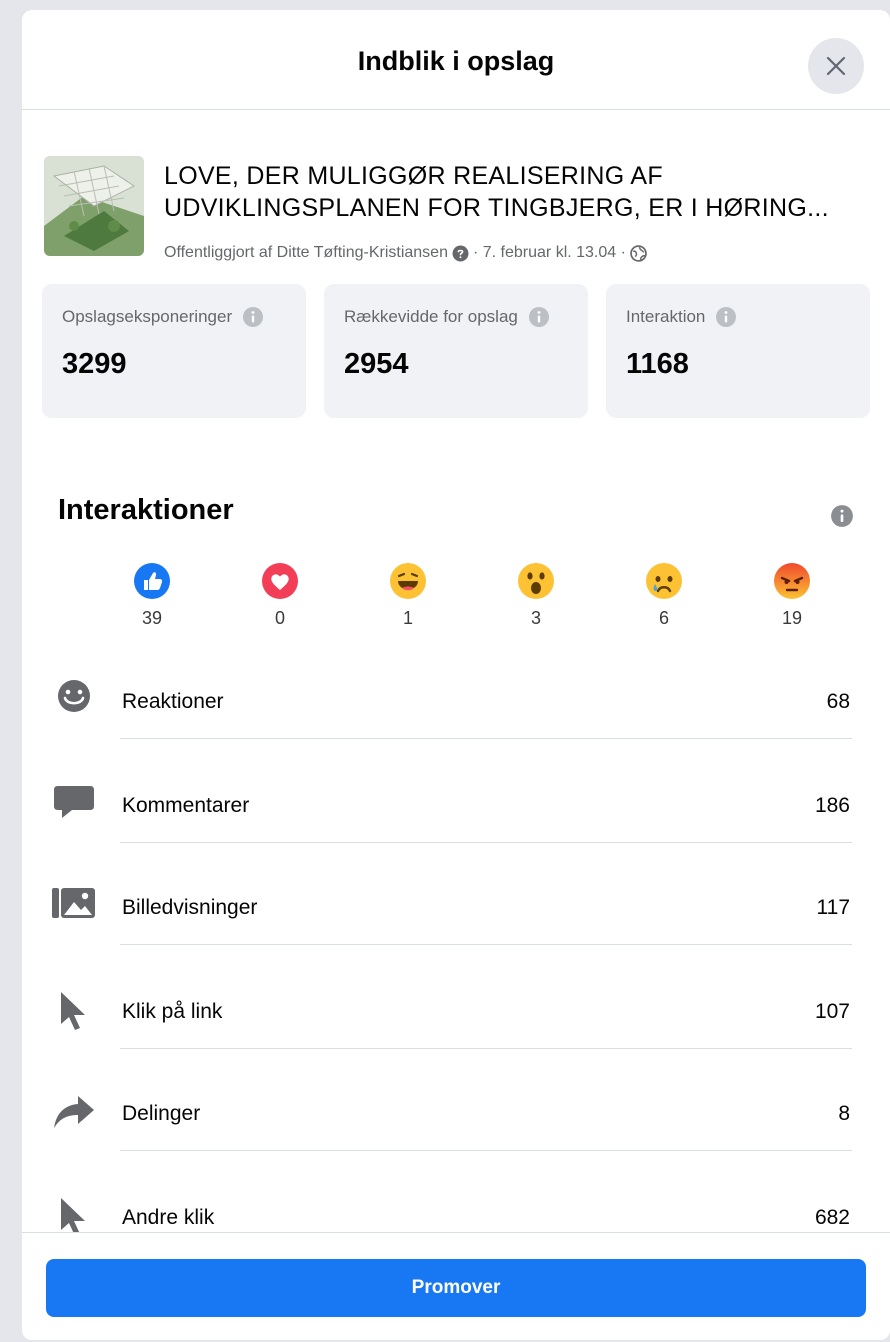 The height and width of the screenshot is (1342, 890). I want to click on reaction-love: 0, so click(280, 595).